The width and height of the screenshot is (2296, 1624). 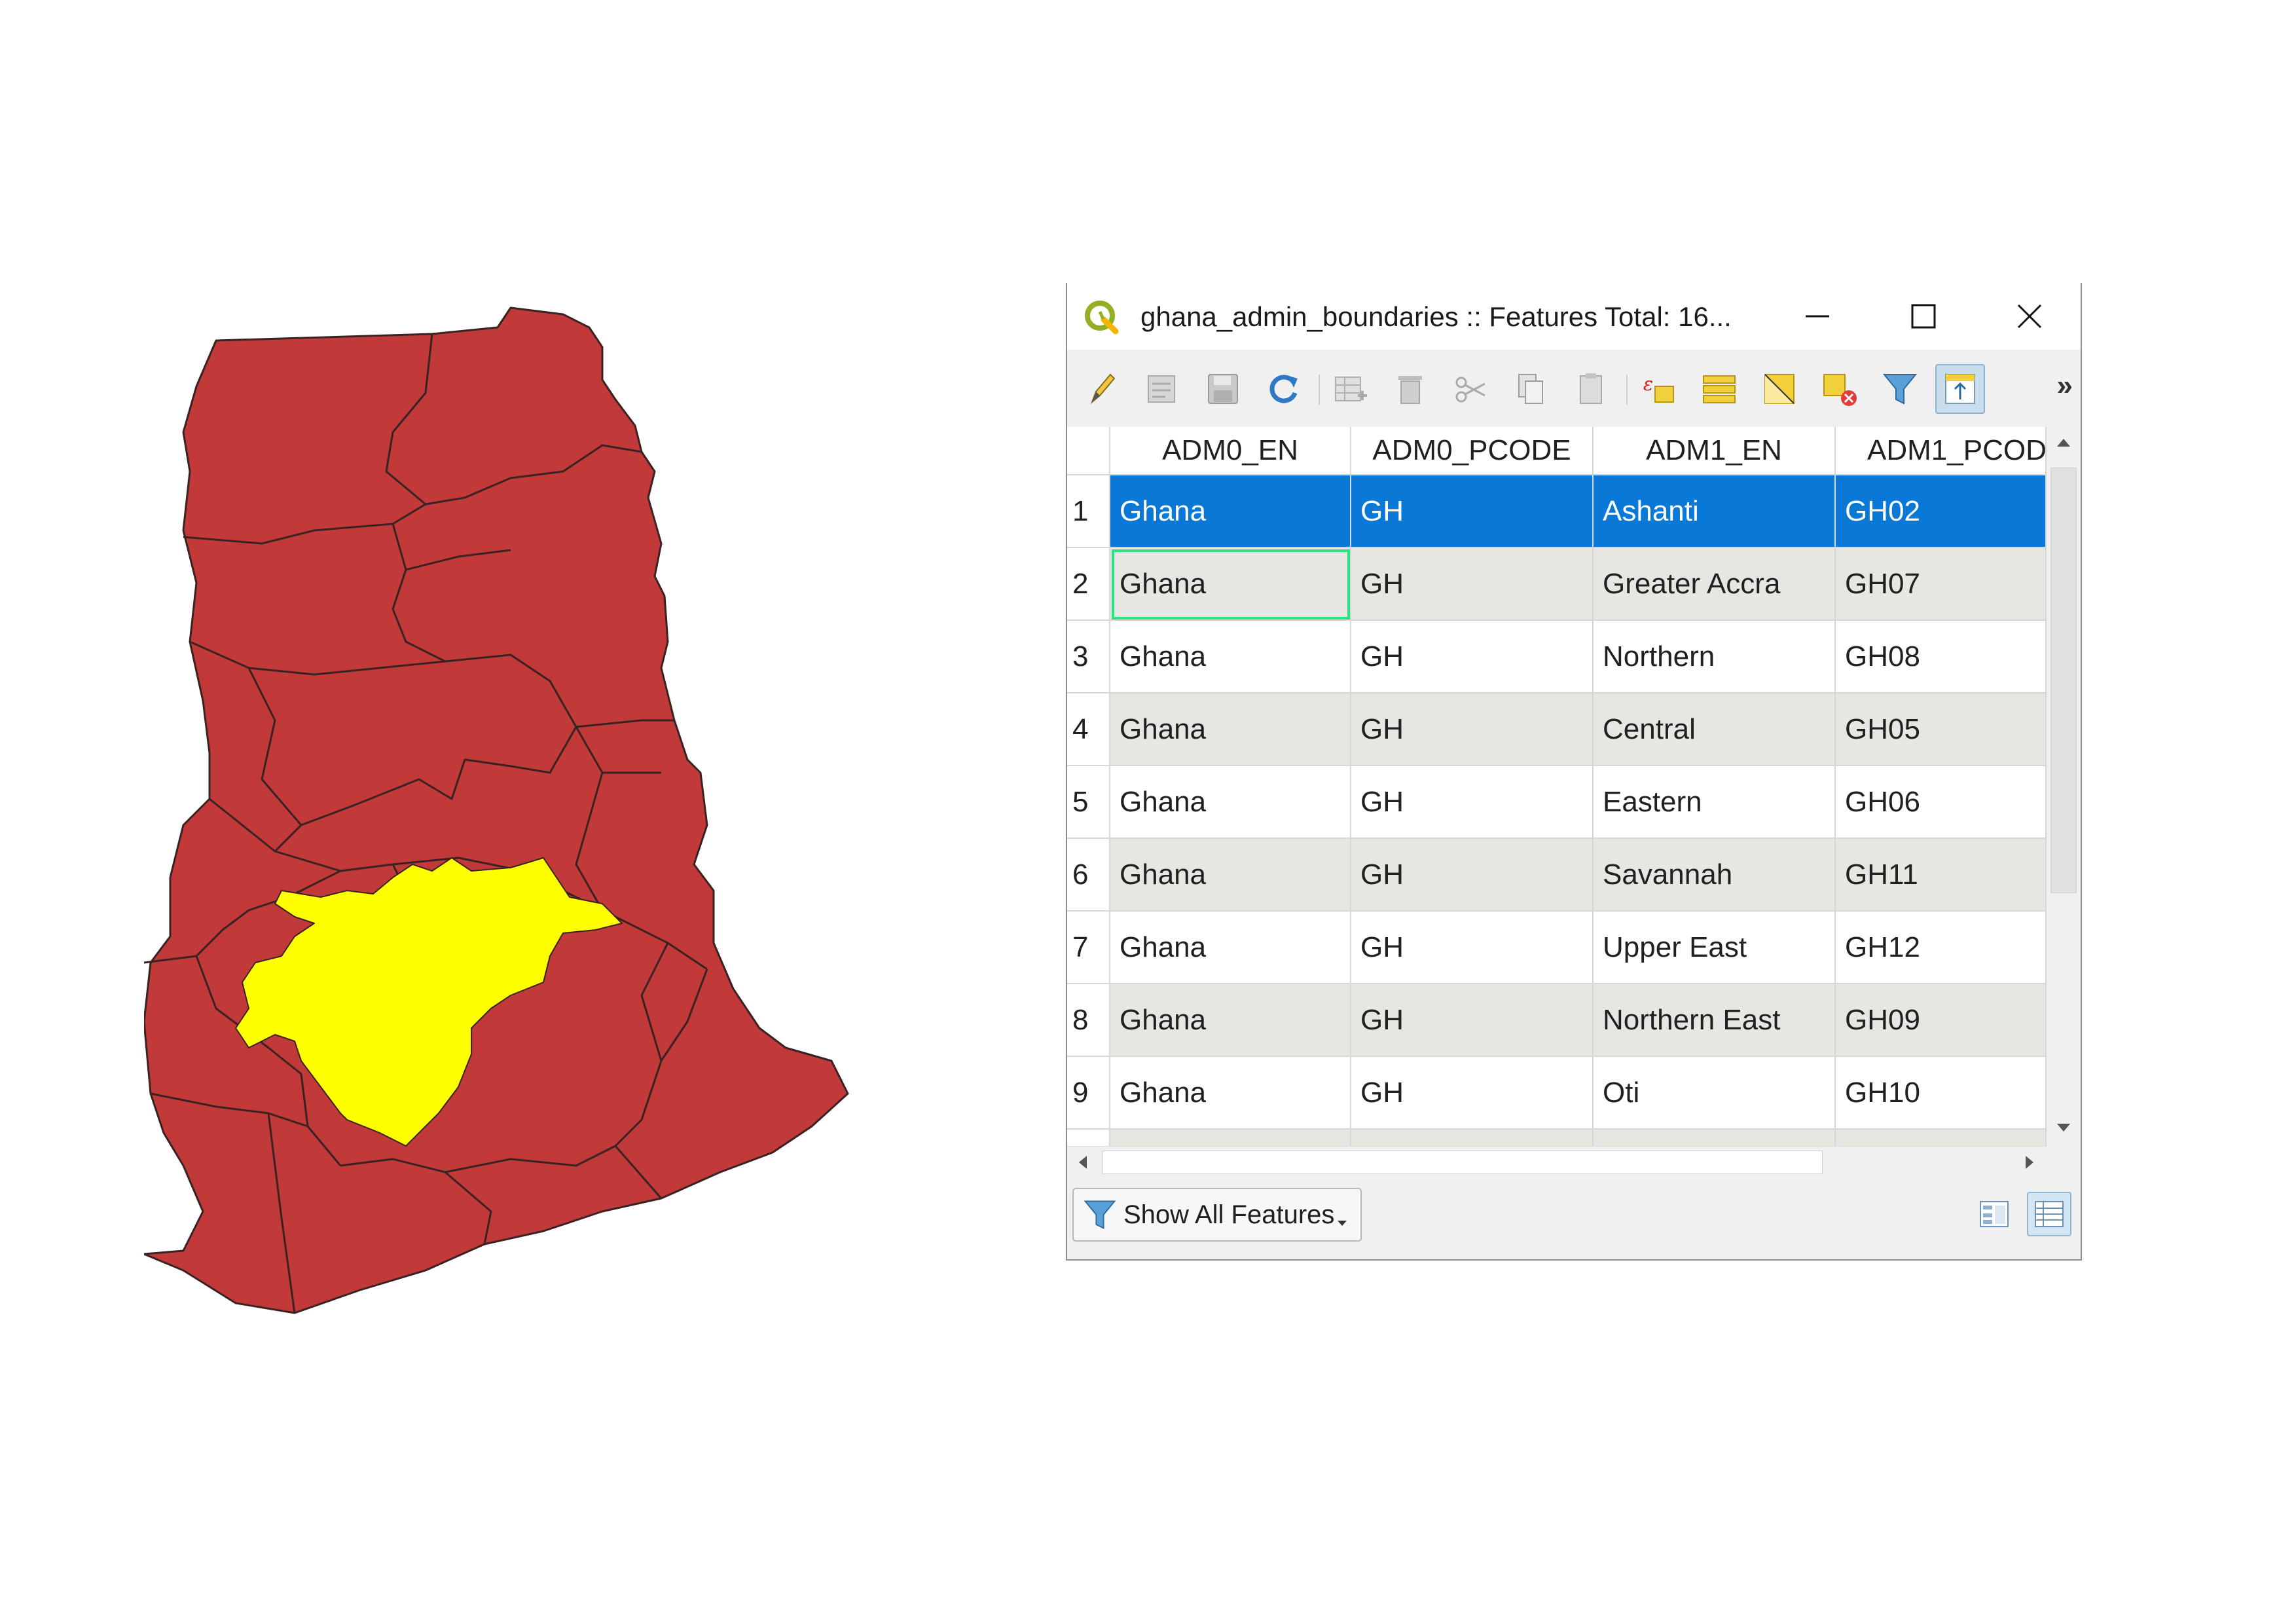 I want to click on table-cell-adm1-en: Greater Accra, so click(x=1715, y=584).